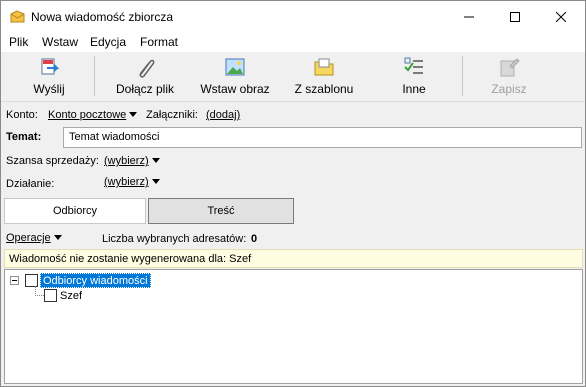  I want to click on title-bar: Nowa wiadomość zbiorcza, so click(293, 16).